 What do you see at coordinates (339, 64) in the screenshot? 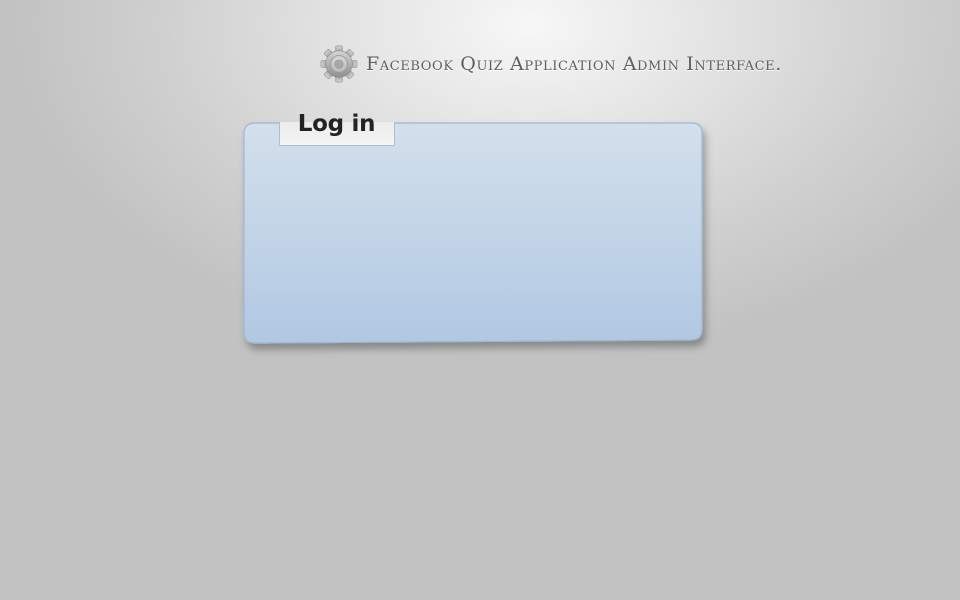
I see `gear-icon` at bounding box center [339, 64].